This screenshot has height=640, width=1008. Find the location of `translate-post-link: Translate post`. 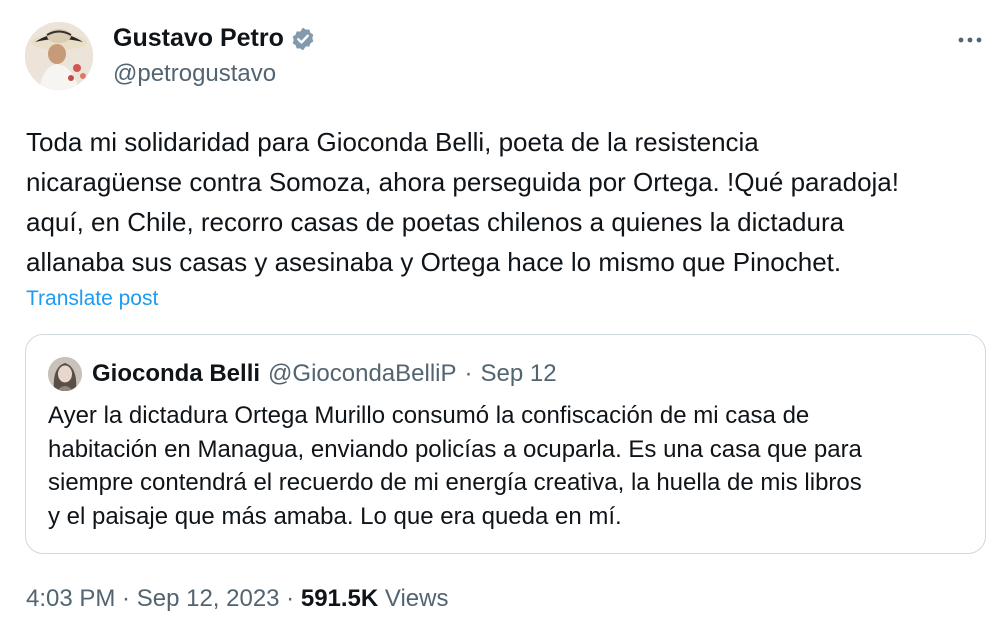

translate-post-link: Translate post is located at coordinates (92, 299).